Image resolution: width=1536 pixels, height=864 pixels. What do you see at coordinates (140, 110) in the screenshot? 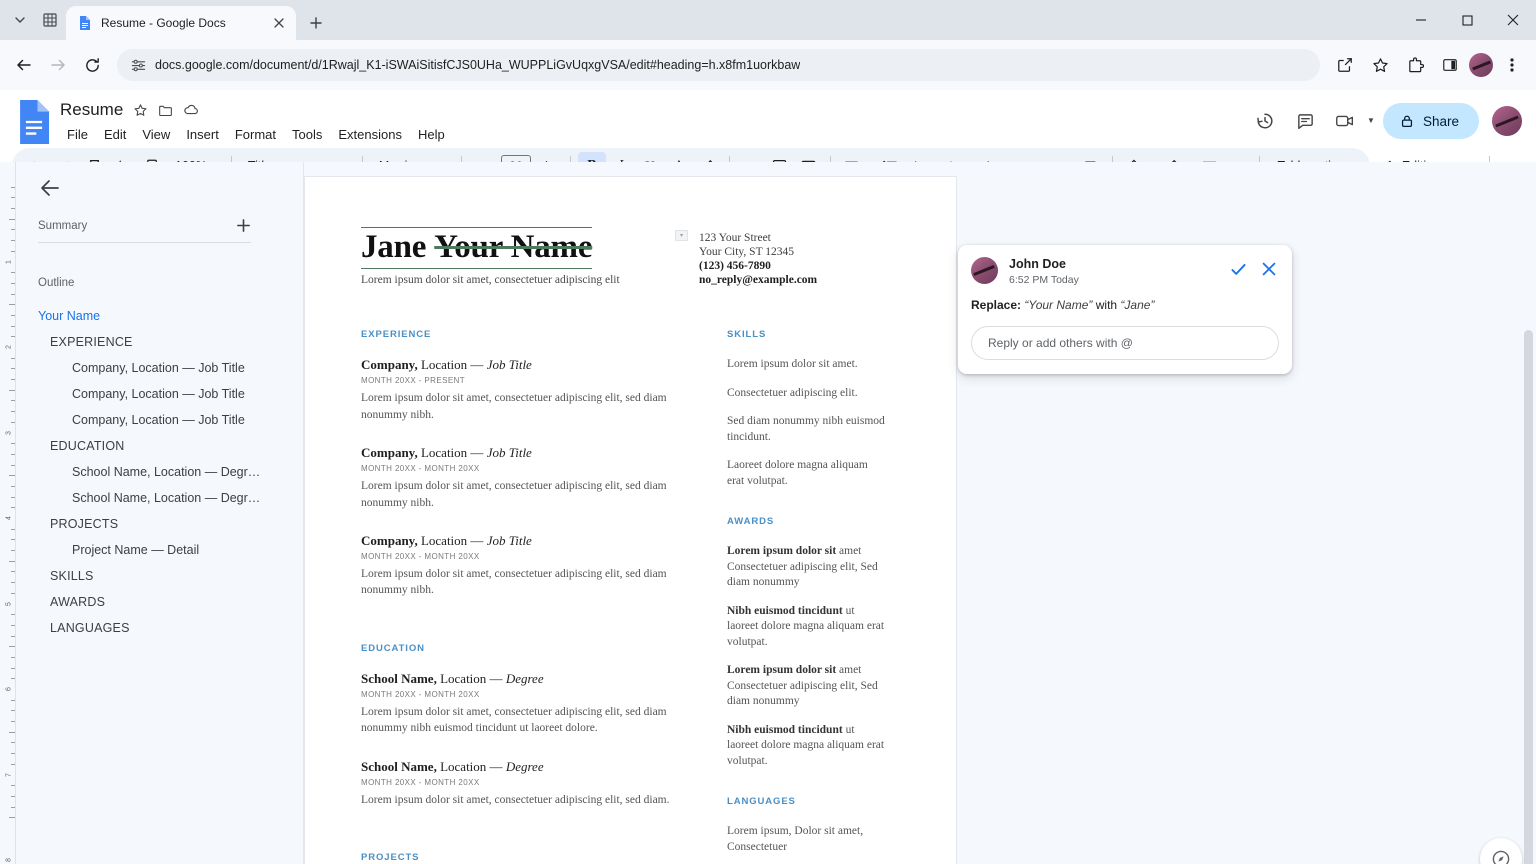
I see `star-icon` at bounding box center [140, 110].